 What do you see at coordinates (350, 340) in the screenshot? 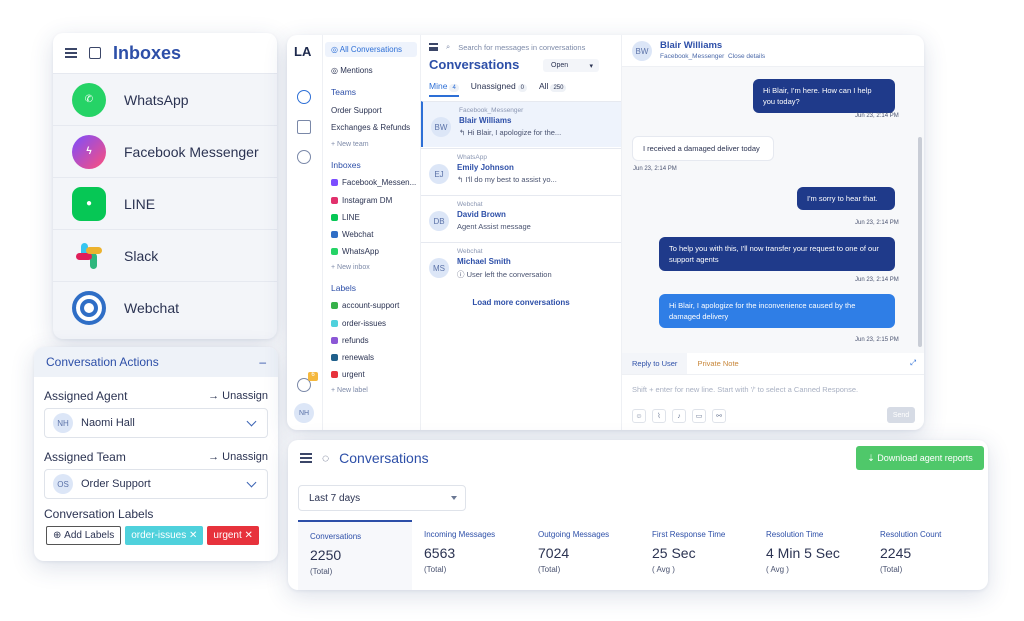
I see `sidebar-item-label: refunds` at bounding box center [350, 340].